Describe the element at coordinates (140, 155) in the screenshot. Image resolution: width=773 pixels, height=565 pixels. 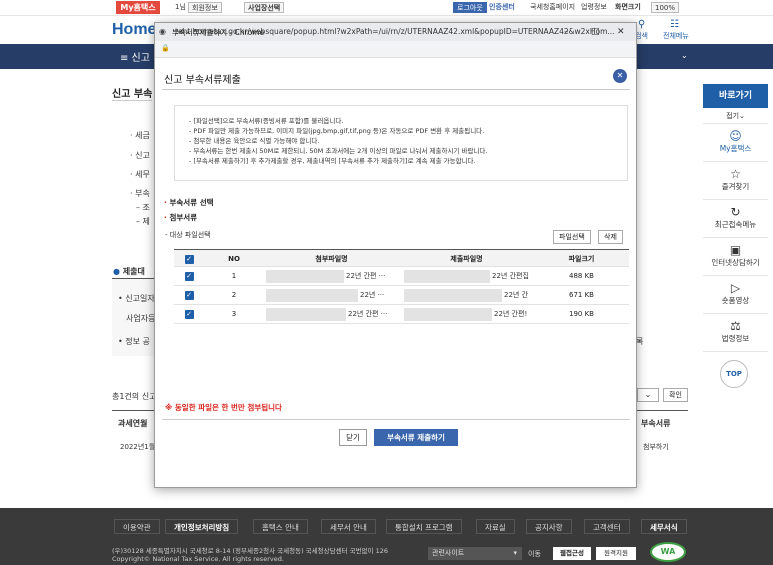
I see `bg-line-2: · 신고` at that location.